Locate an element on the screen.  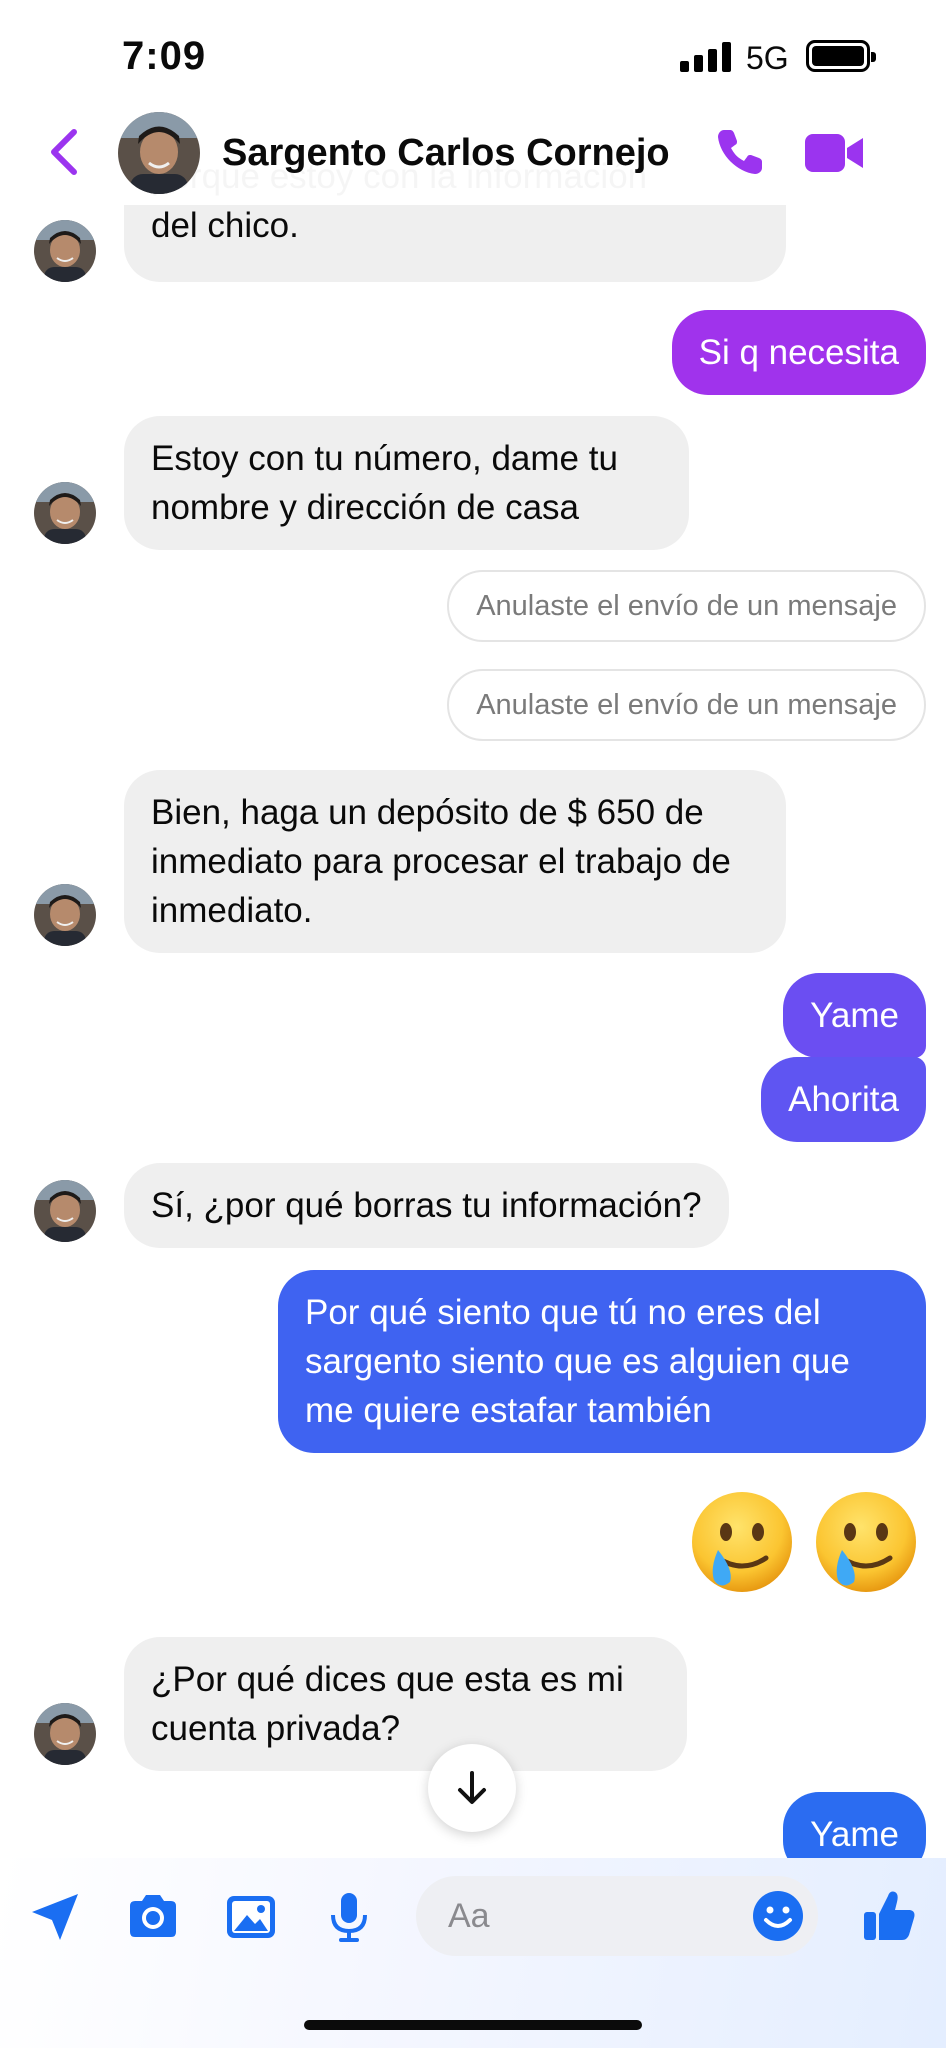
message-input-wrapper is located at coordinates (617, 1916).